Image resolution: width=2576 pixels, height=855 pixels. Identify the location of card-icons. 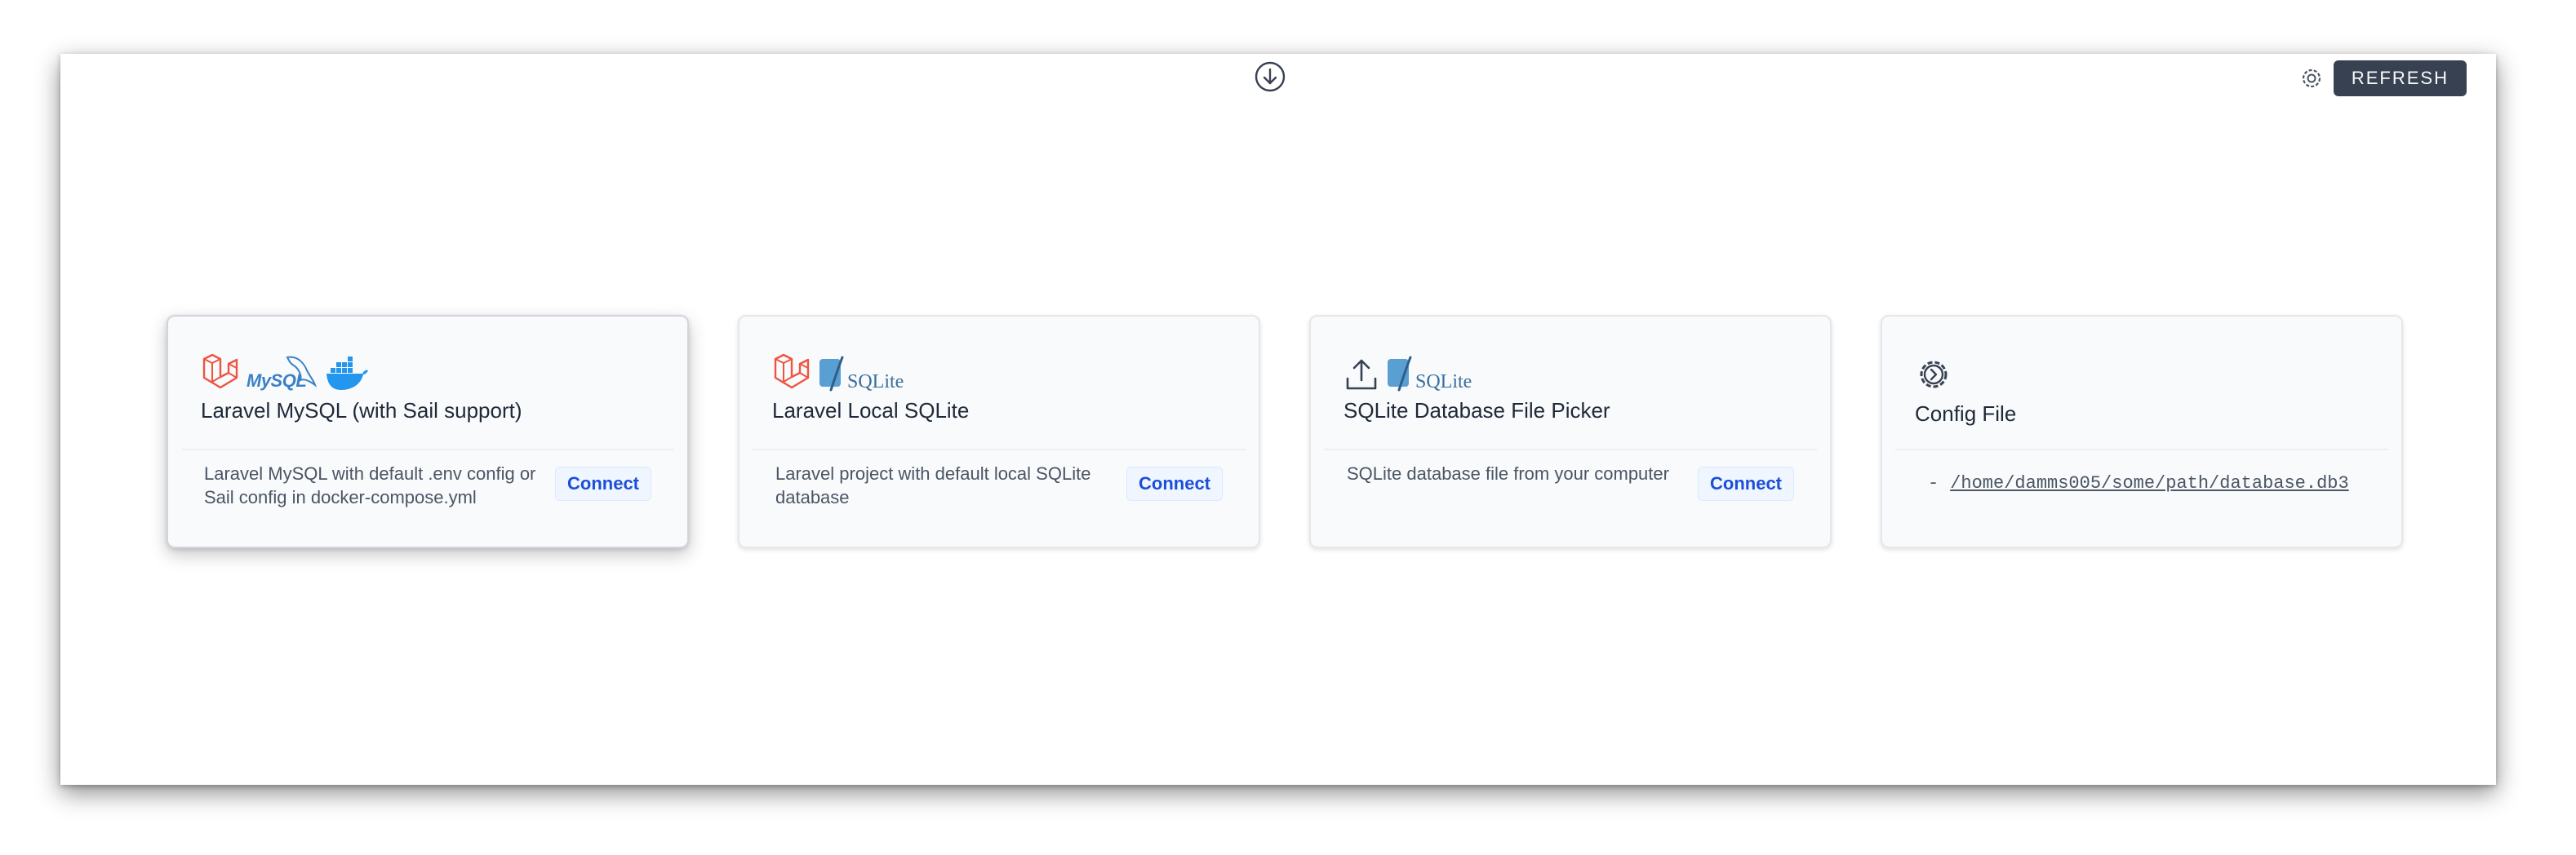
(1933, 371).